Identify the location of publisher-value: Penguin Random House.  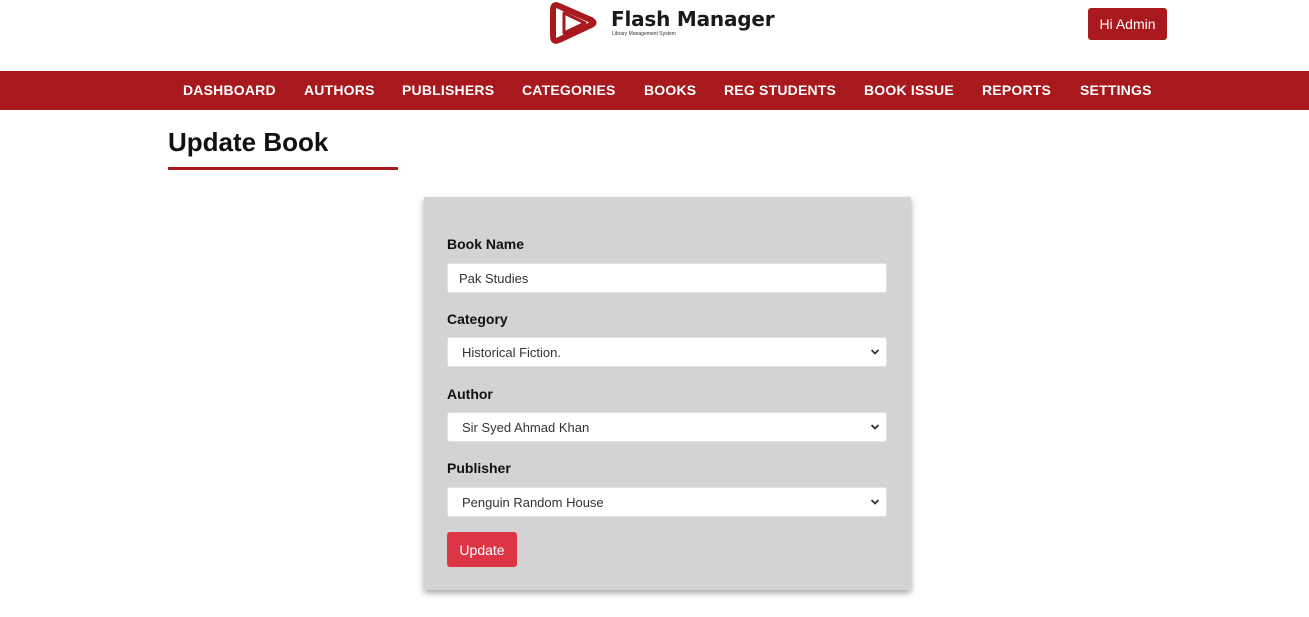
(533, 502).